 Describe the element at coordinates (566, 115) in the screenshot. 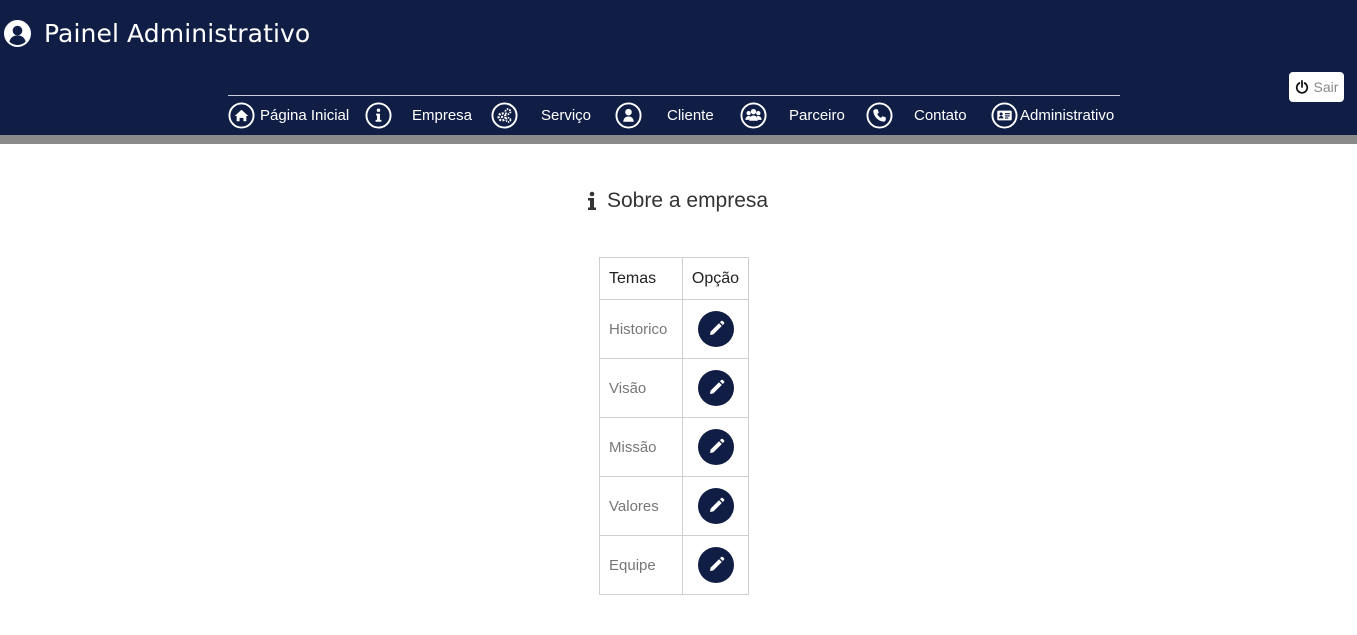

I see `nav-label-servico: Serviço` at that location.